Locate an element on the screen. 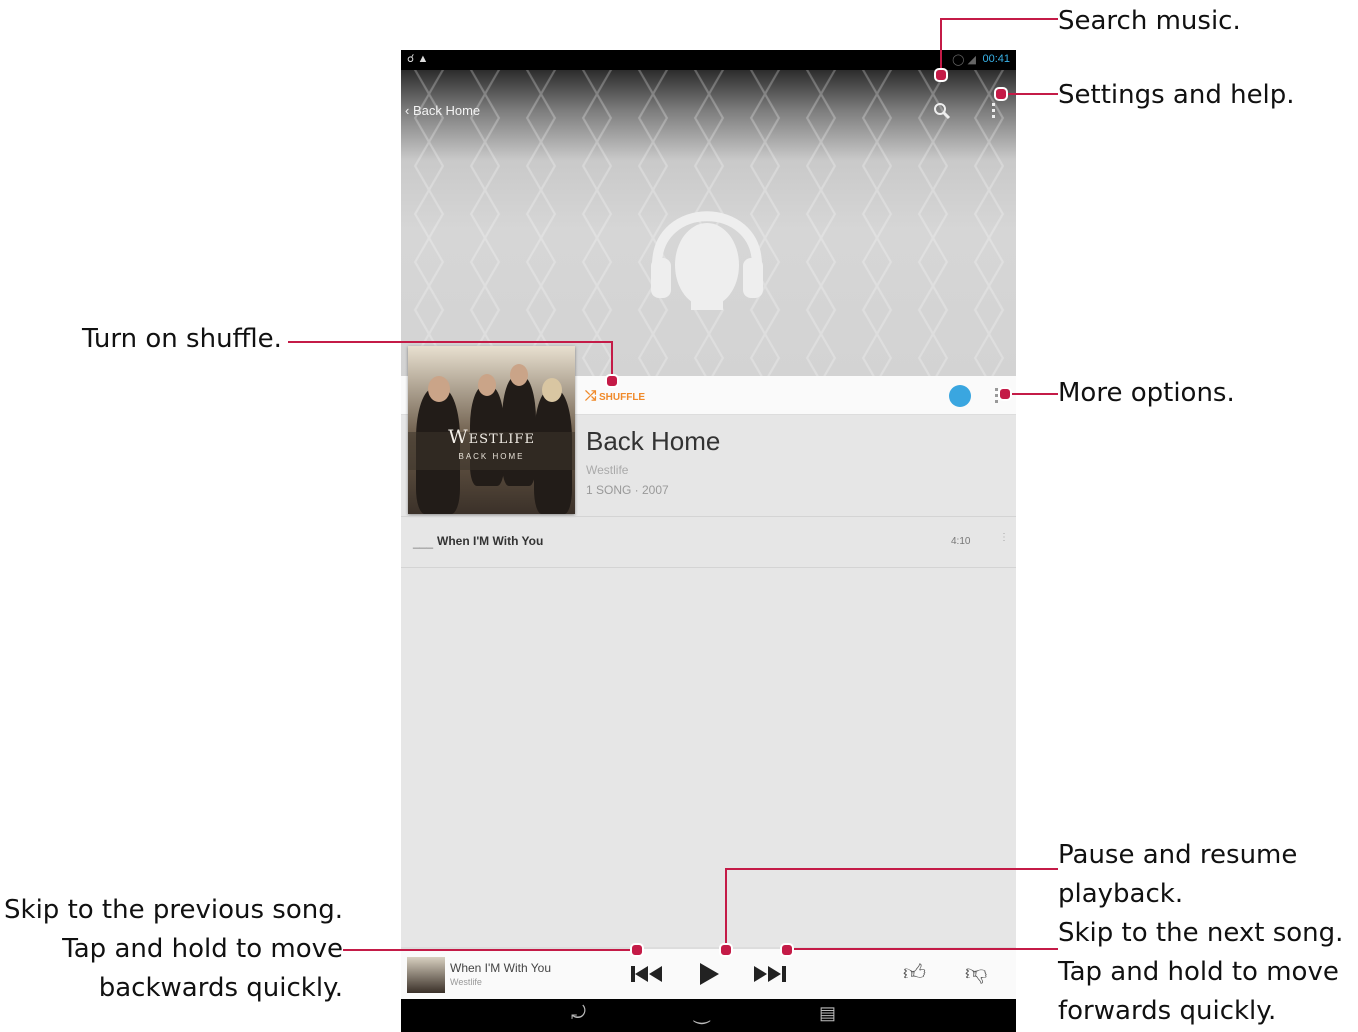  overflow-menu-icon is located at coordinates (994, 111).